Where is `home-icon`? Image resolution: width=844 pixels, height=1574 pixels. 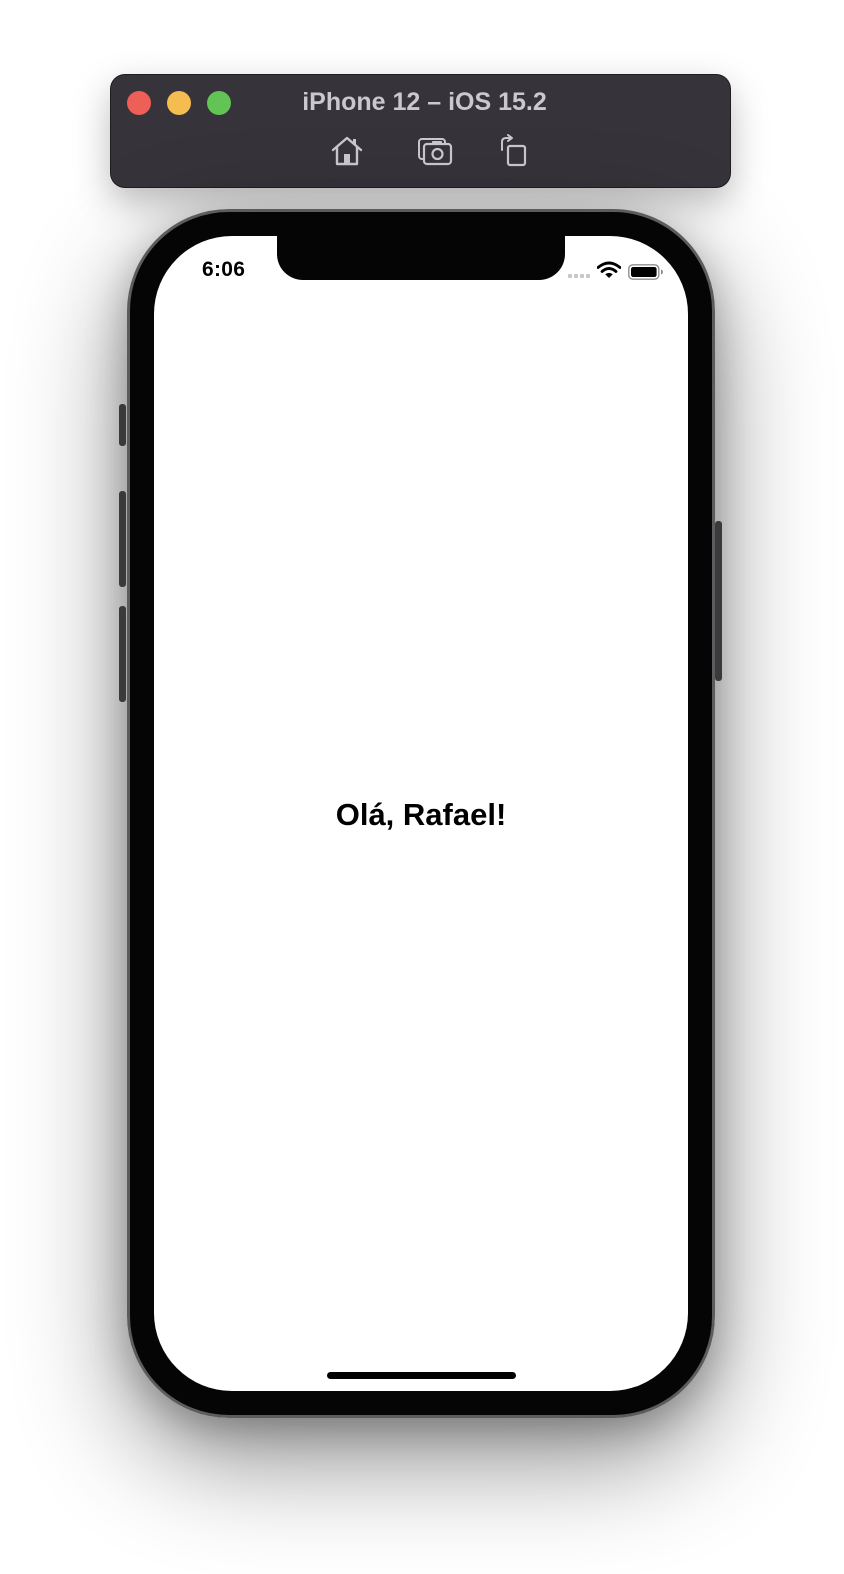 home-icon is located at coordinates (347, 151).